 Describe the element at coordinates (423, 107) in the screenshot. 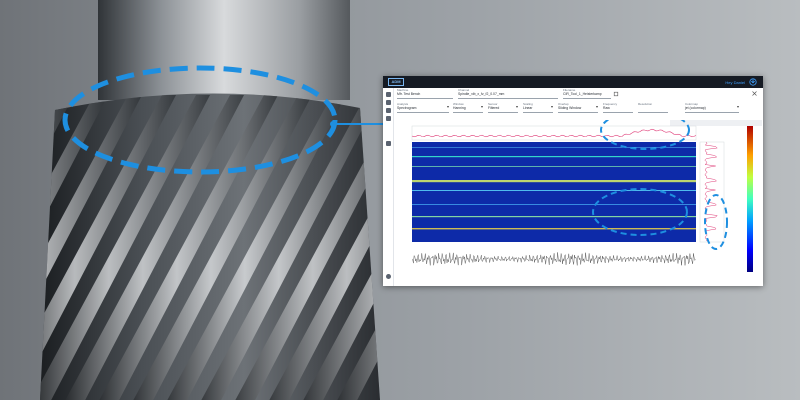

I see `field-analysis: Analysis Spectrogram` at that location.